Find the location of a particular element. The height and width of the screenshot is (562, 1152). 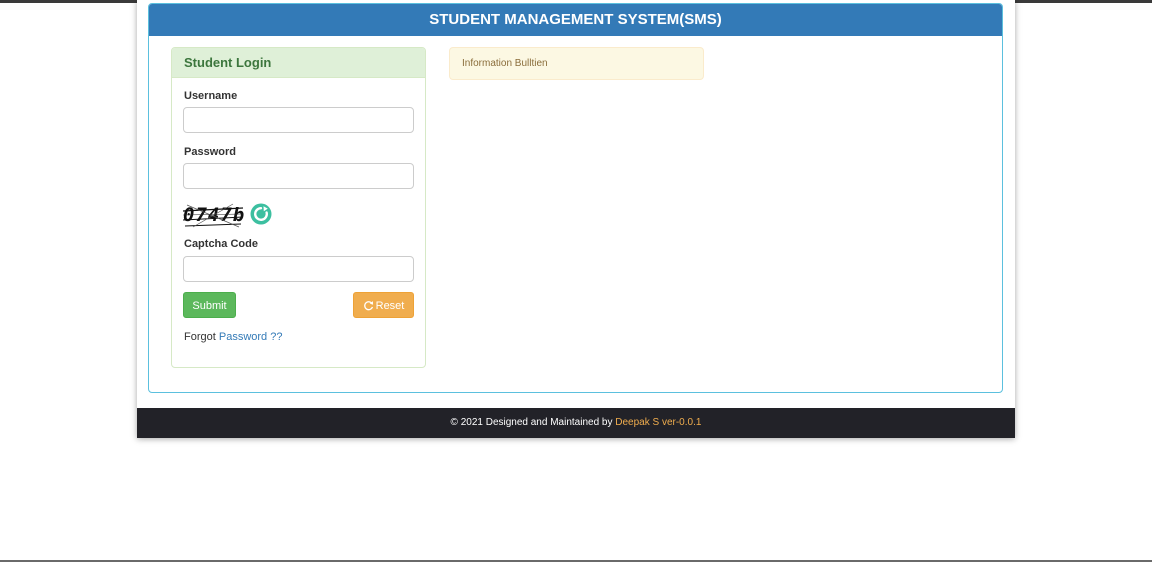

login-panel-heading: Student Login is located at coordinates (298, 63).